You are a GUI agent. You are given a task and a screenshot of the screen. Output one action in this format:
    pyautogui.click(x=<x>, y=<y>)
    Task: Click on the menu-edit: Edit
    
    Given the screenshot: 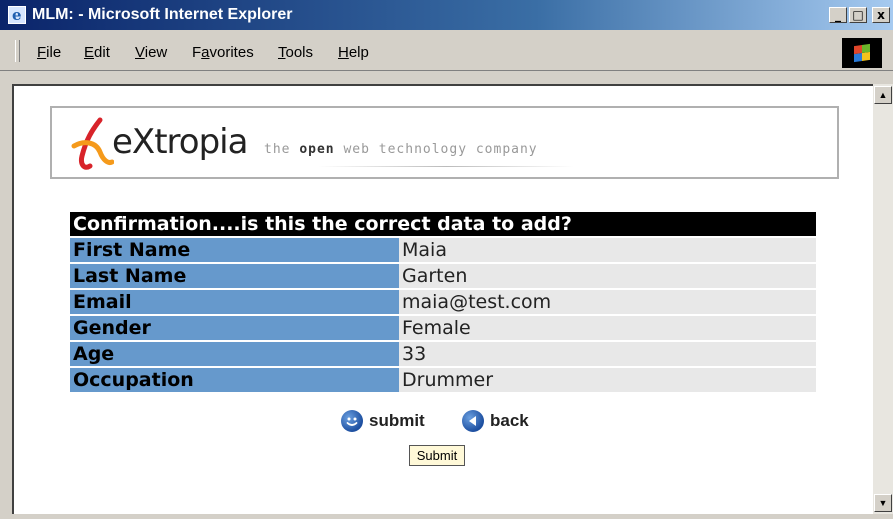 What is the action you would take?
    pyautogui.click(x=97, y=52)
    